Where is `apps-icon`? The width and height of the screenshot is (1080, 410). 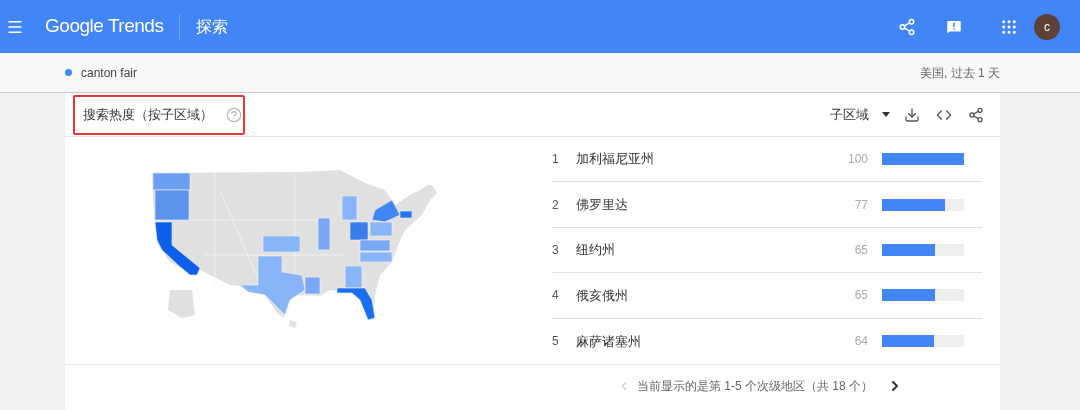 apps-icon is located at coordinates (1009, 26).